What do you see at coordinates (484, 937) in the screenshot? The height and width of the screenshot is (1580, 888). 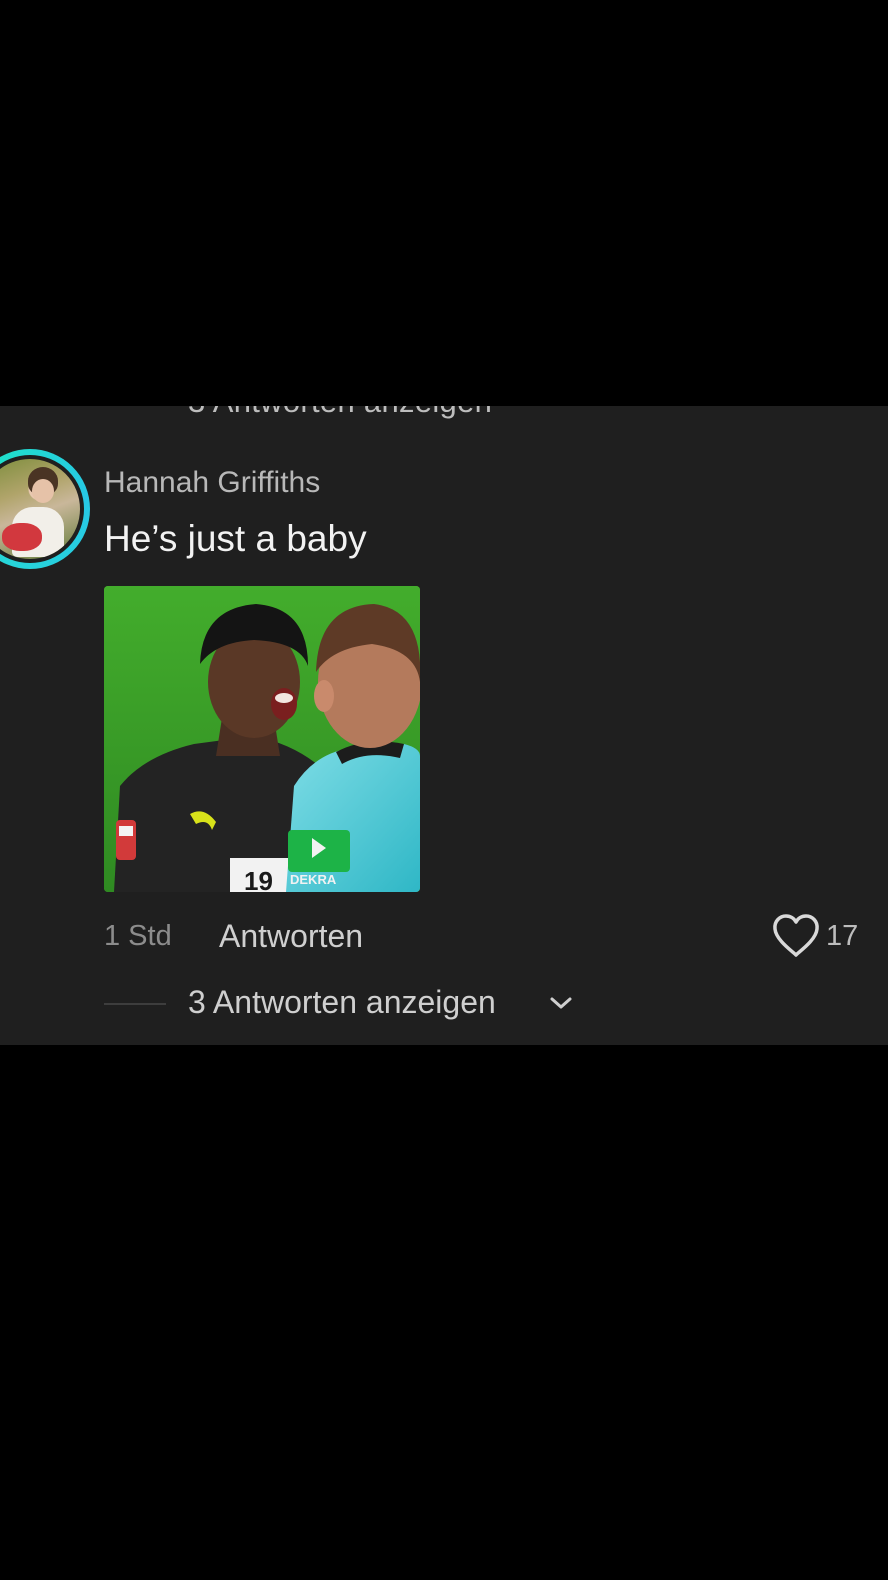 I see `comment-actions-row: 1 Std Antworten 17` at bounding box center [484, 937].